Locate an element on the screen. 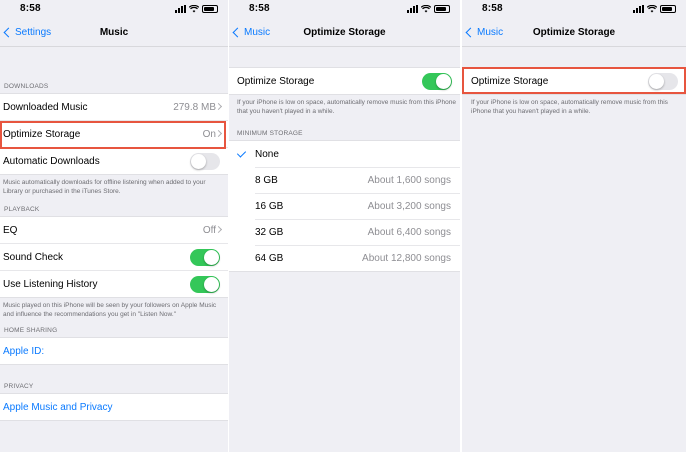 The width and height of the screenshot is (686, 452). section-header-home-sharing: HOME SHARING is located at coordinates (31, 330).